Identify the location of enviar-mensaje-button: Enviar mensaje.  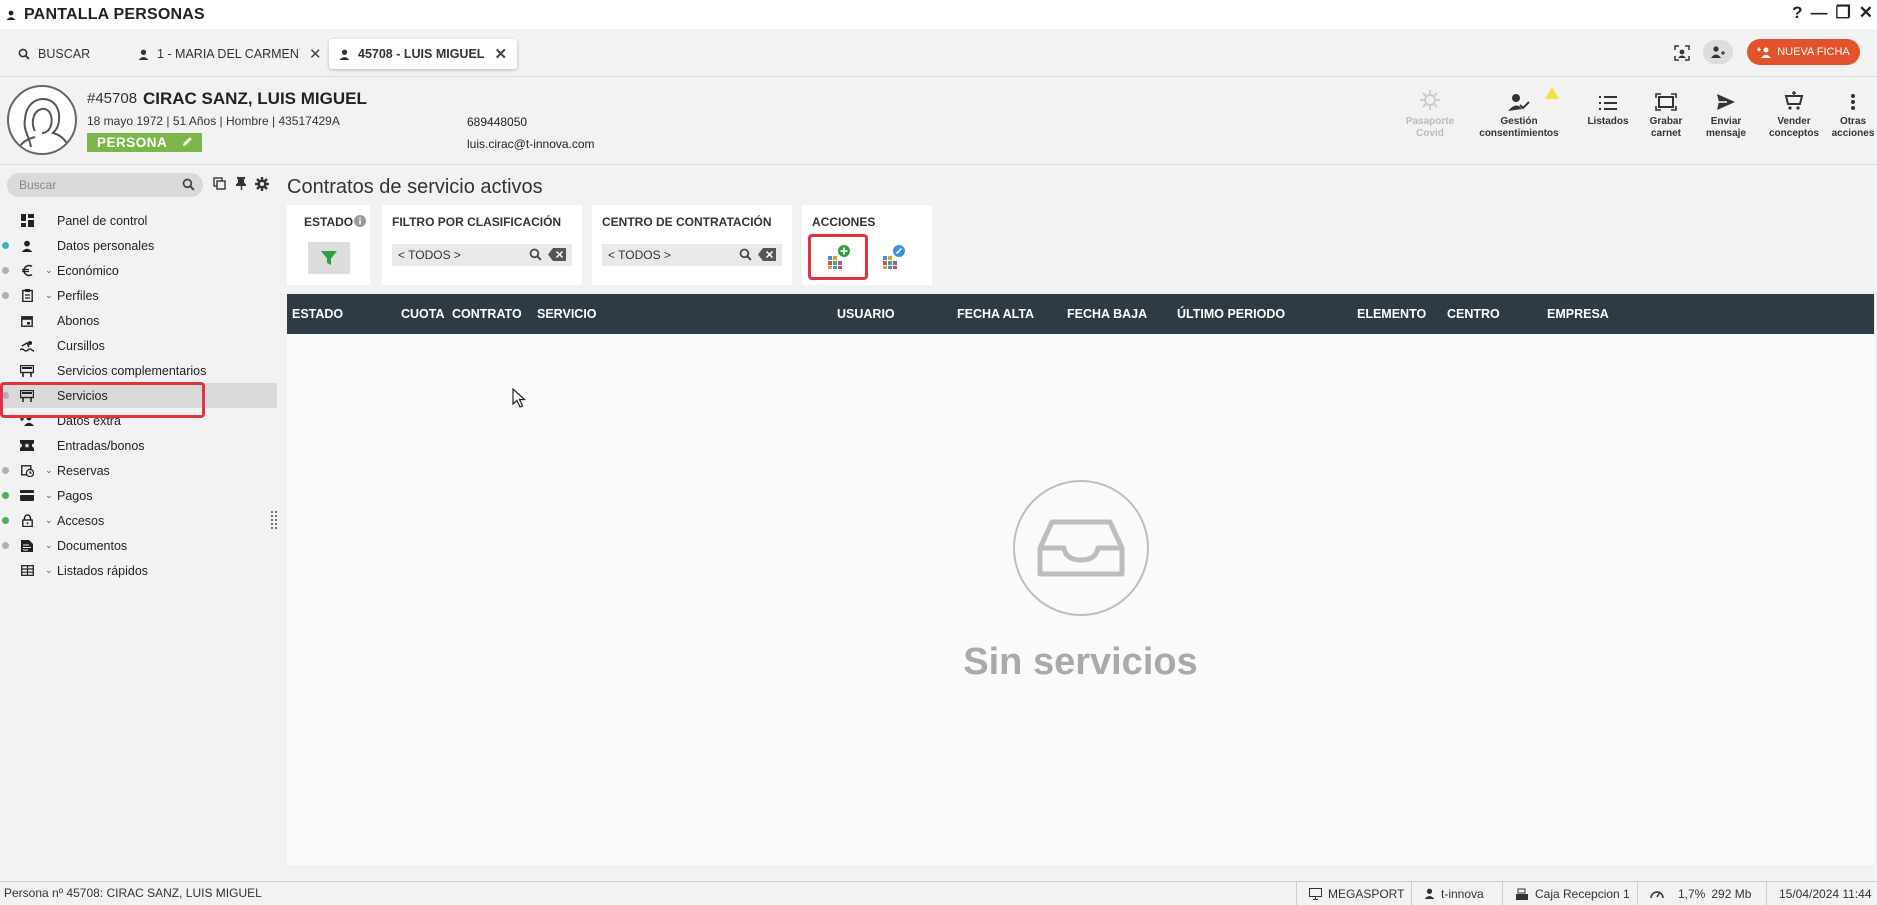
(1726, 114).